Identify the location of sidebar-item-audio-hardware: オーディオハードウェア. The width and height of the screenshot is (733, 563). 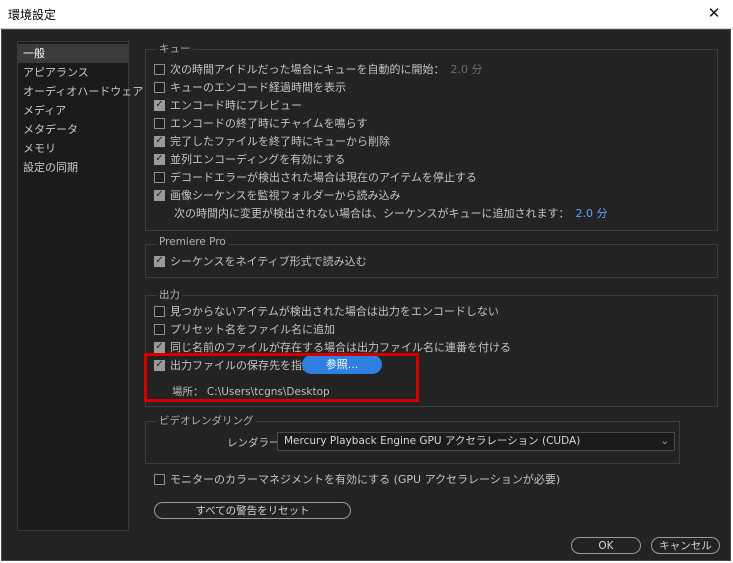
(80, 91).